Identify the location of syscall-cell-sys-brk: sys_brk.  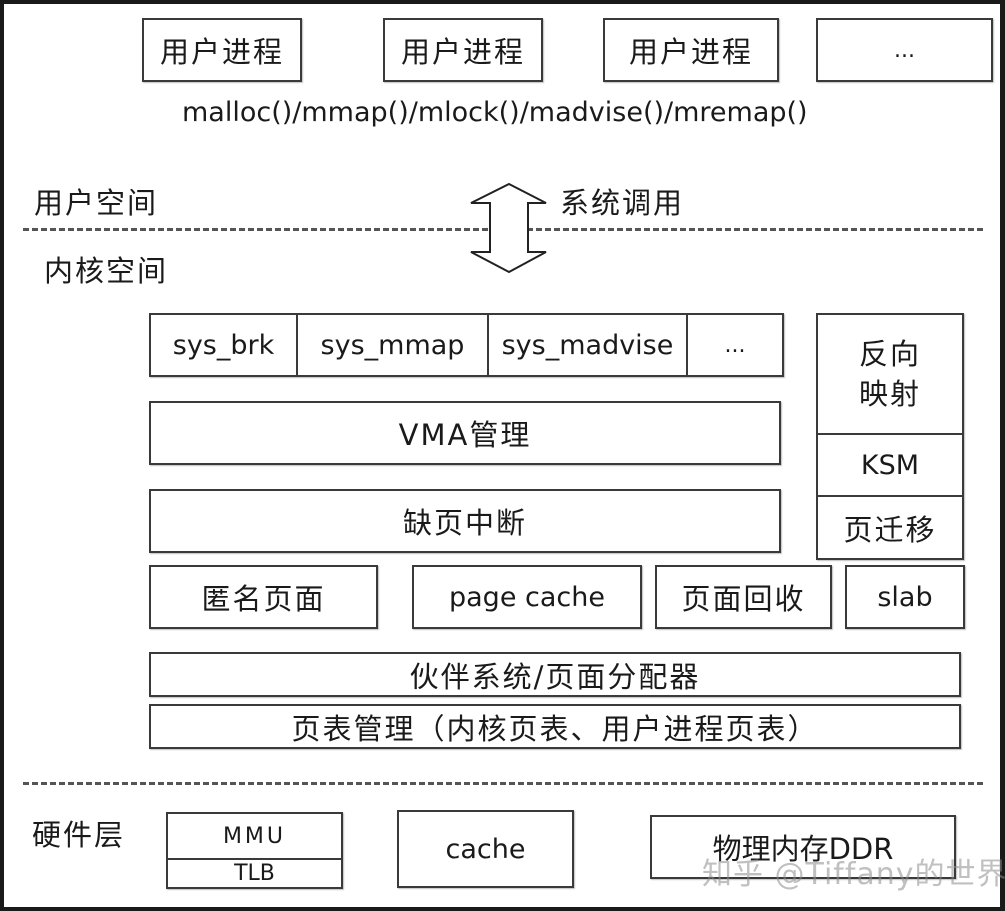
(224, 345).